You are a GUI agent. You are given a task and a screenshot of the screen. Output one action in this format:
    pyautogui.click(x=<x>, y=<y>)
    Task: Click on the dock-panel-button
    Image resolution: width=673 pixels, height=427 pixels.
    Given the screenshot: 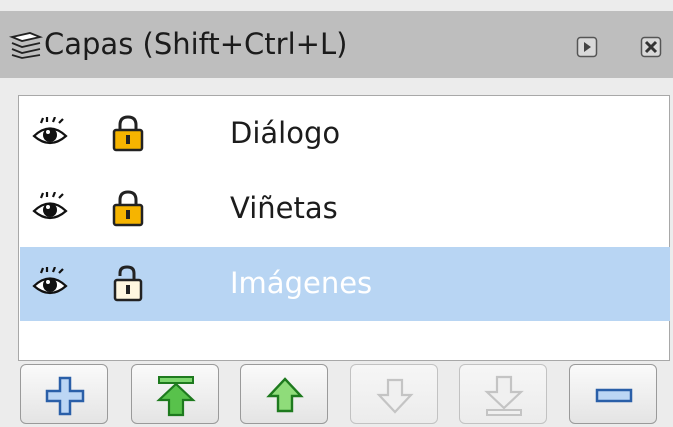 What is the action you would take?
    pyautogui.click(x=587, y=47)
    